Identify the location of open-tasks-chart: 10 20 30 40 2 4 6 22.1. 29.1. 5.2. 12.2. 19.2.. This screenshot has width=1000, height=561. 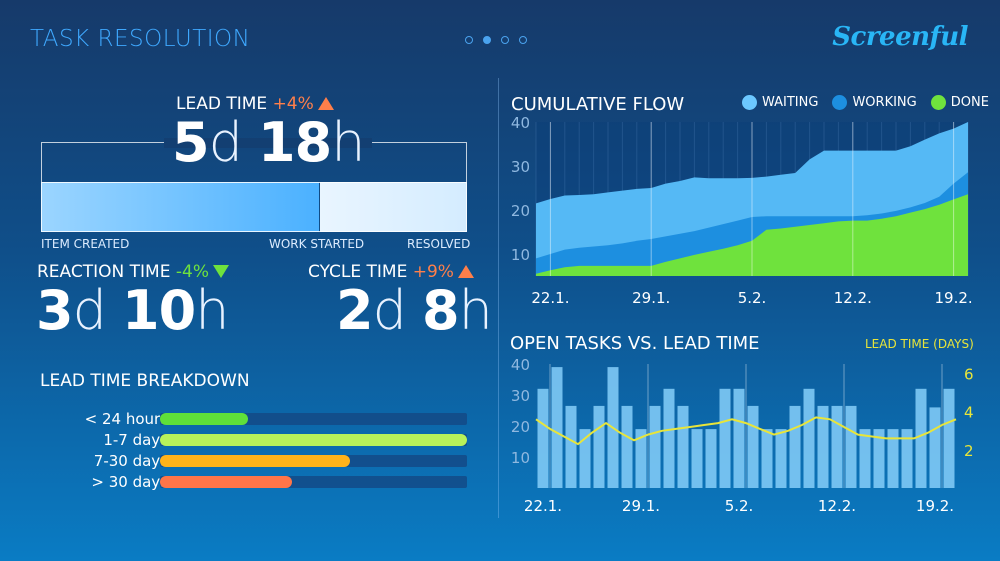
(742, 435).